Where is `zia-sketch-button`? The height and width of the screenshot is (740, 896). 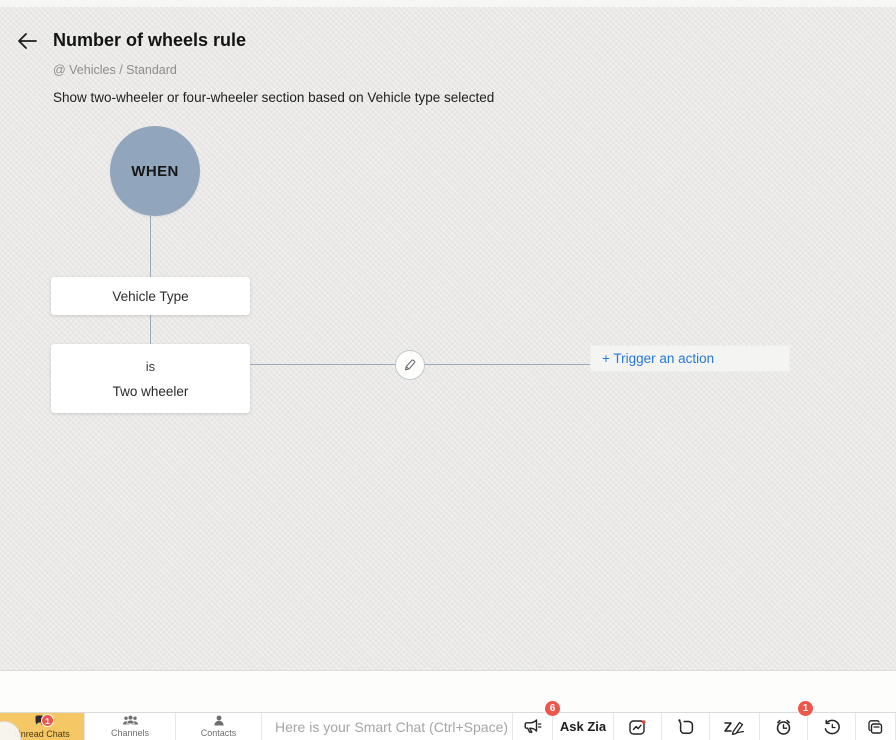
zia-sketch-button is located at coordinates (735, 726).